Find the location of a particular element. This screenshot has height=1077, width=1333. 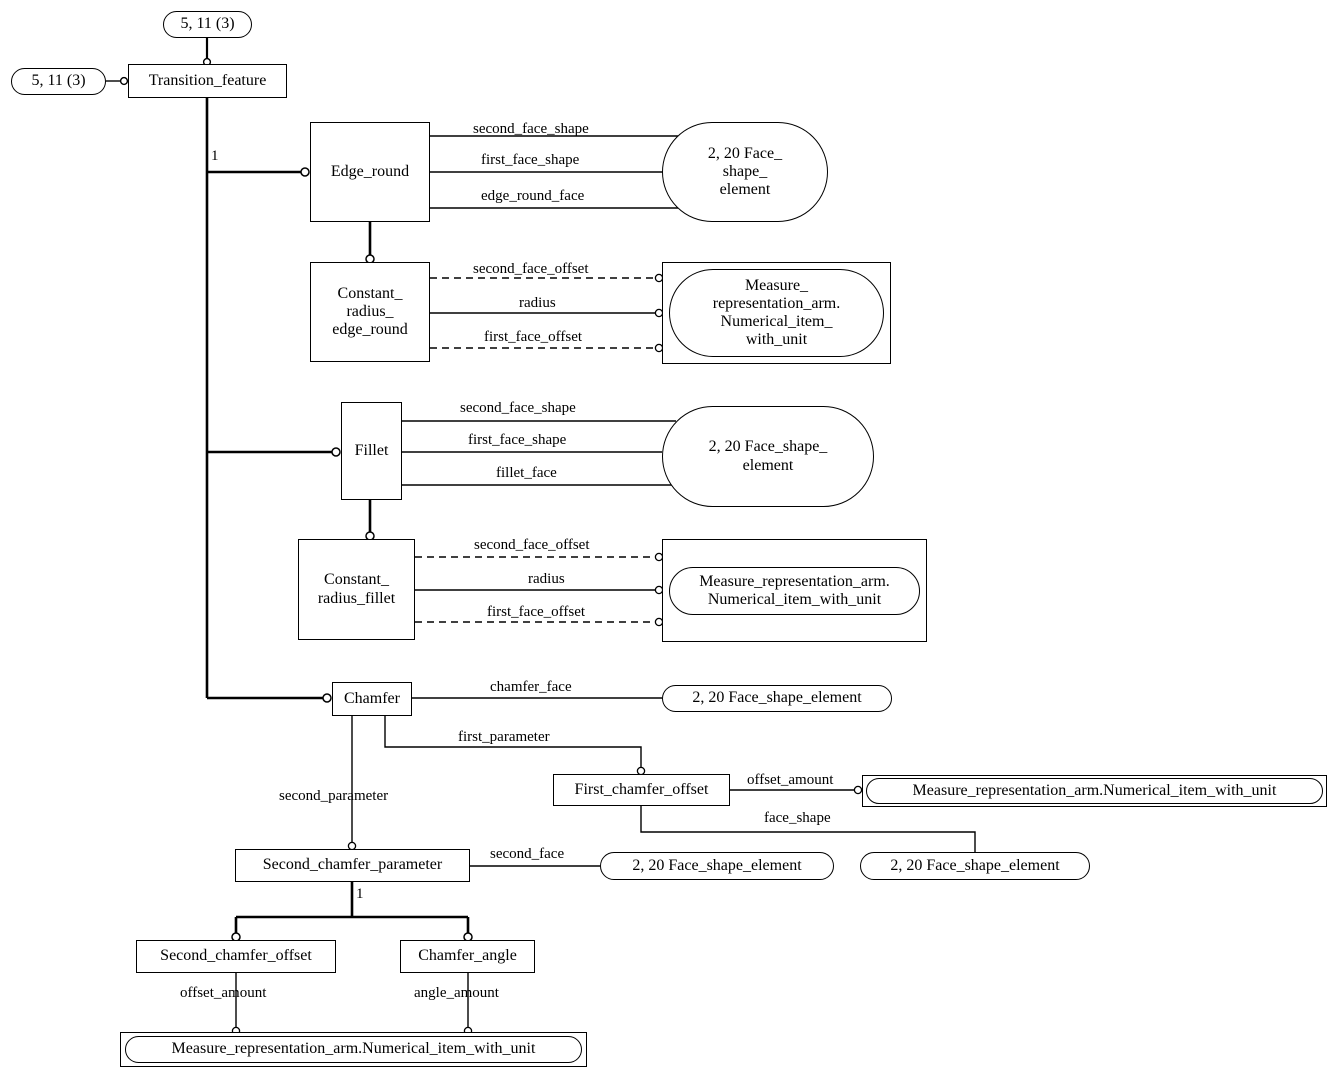

attr-label-fillet-face: fillet_face is located at coordinates (526, 473).